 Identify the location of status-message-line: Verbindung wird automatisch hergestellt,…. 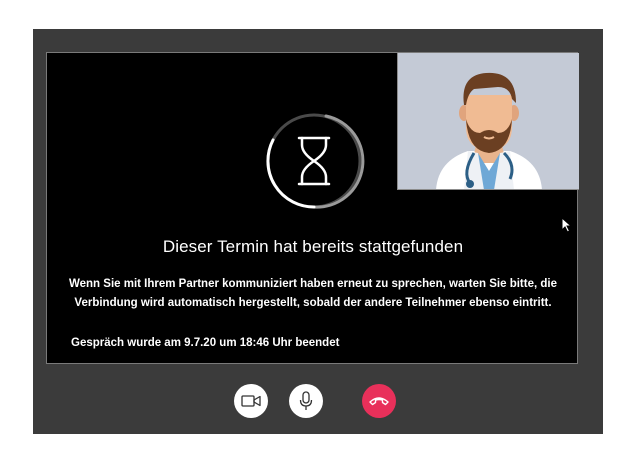
(313, 303).